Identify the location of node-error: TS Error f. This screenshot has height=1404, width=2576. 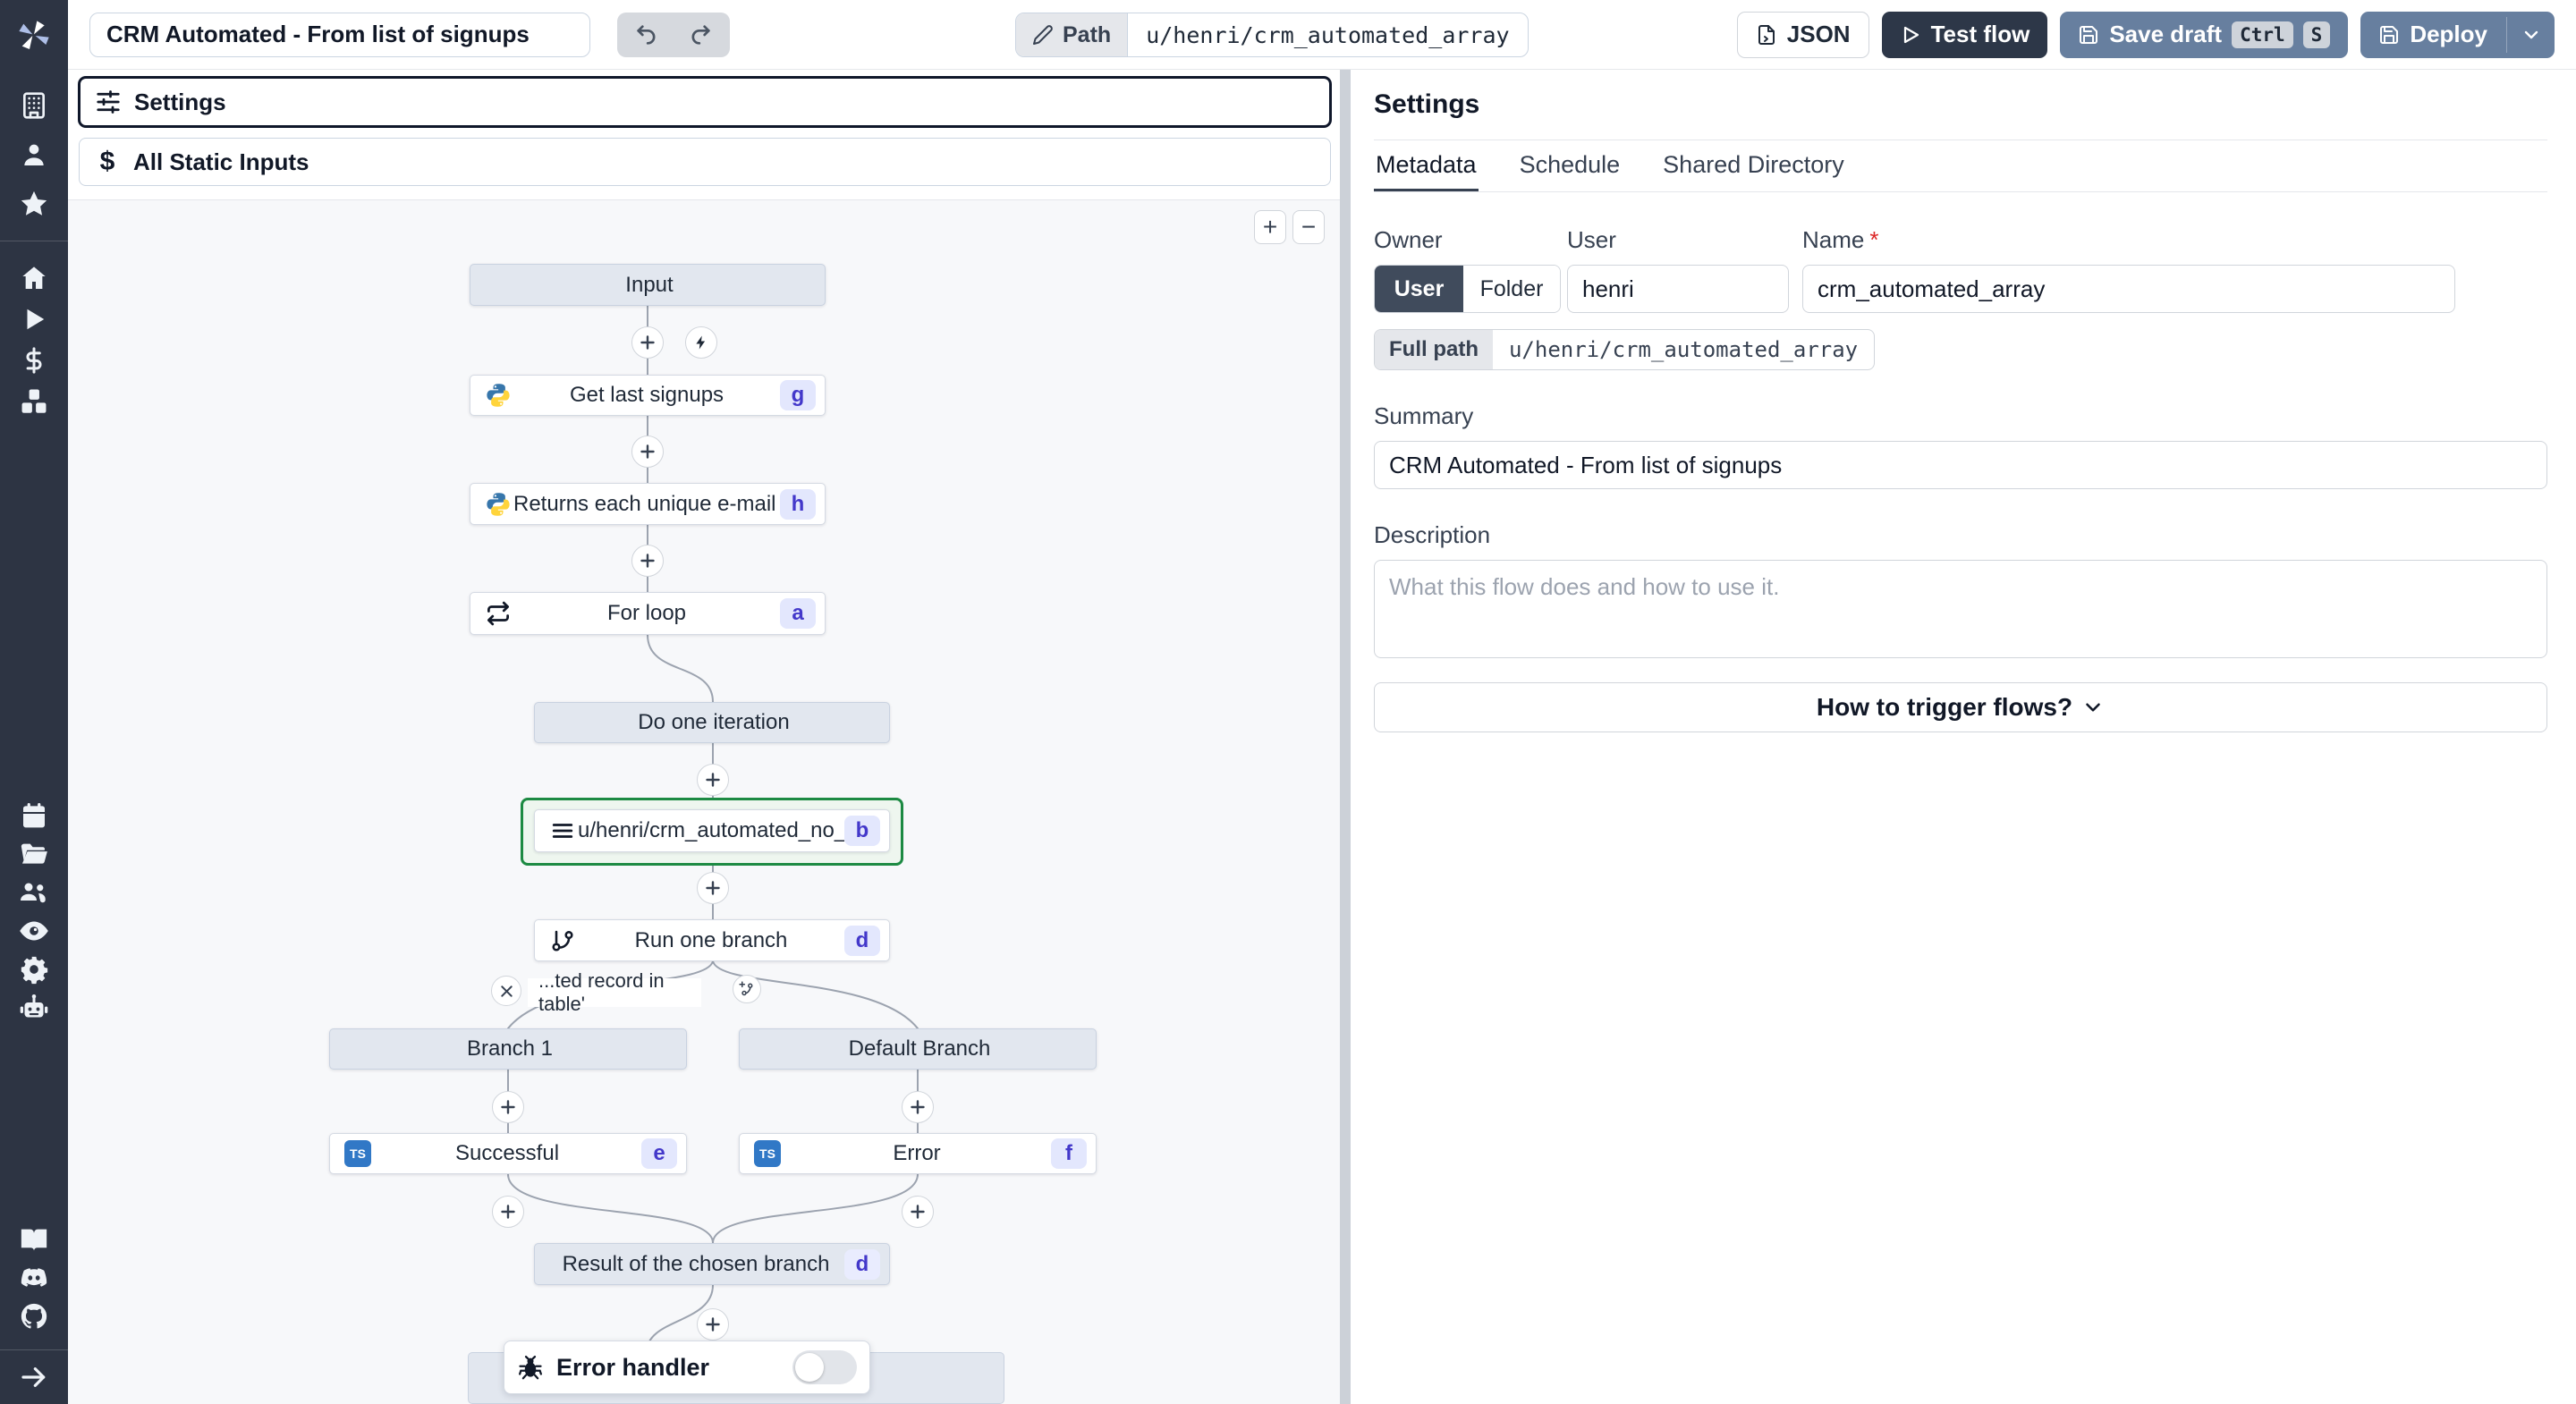
(918, 1154).